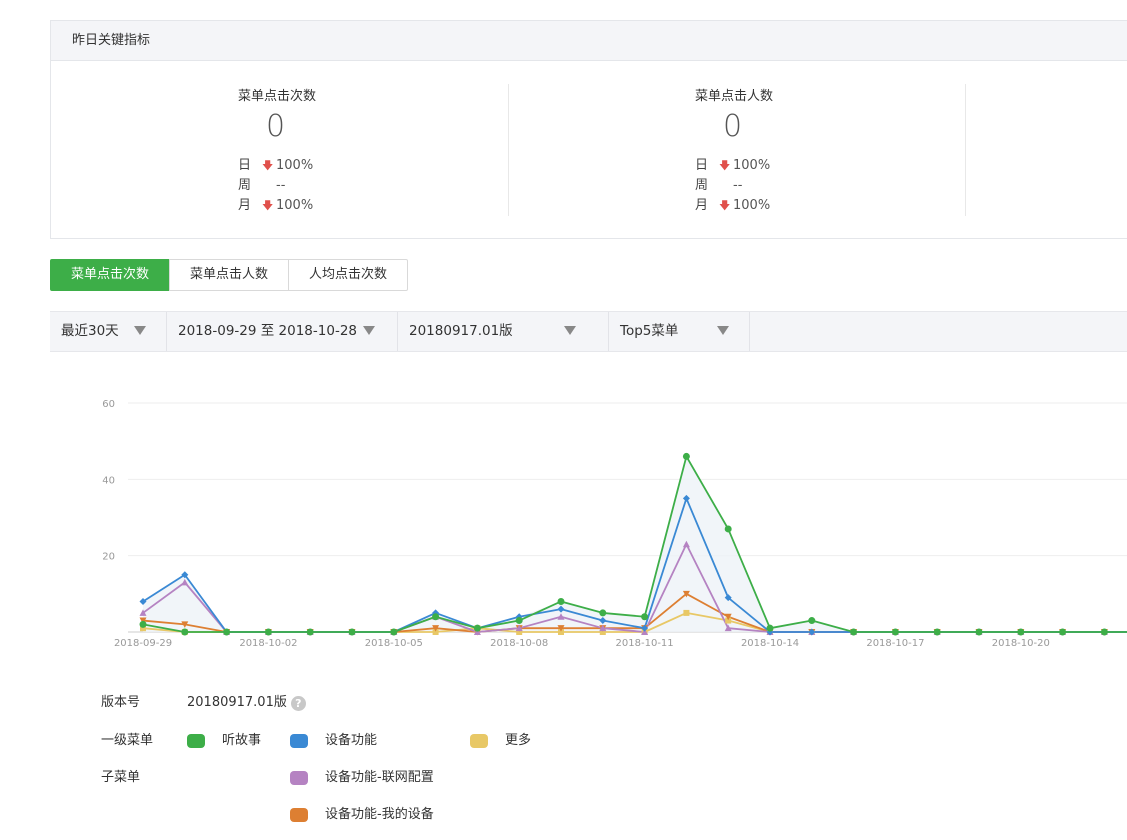 This screenshot has height=840, width=1127. I want to click on x-tick-label: 2018-09-29, so click(143, 643).